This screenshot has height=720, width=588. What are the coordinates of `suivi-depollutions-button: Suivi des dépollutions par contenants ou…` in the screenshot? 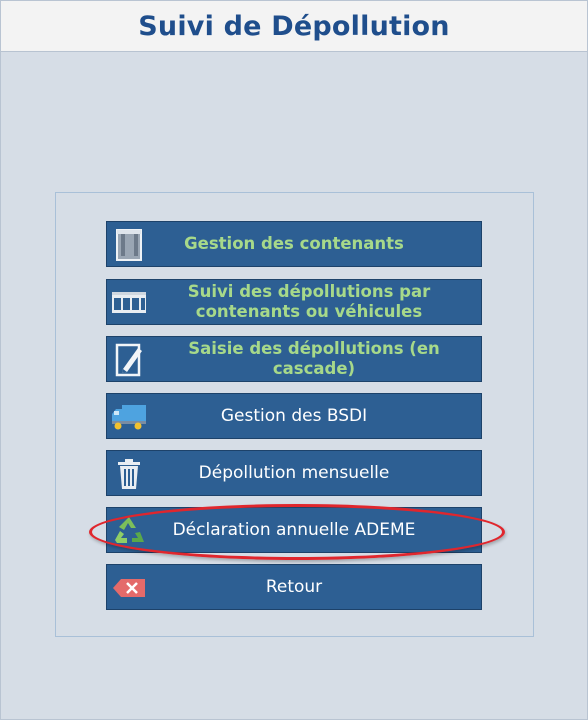 It's located at (294, 302).